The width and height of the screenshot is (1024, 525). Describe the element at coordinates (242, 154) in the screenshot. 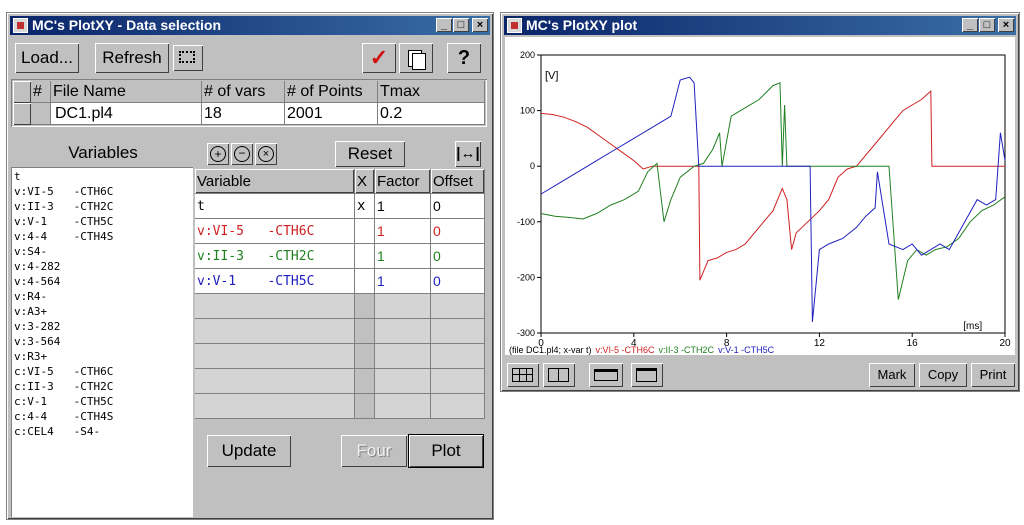

I see `remove-variable-button: −` at that location.